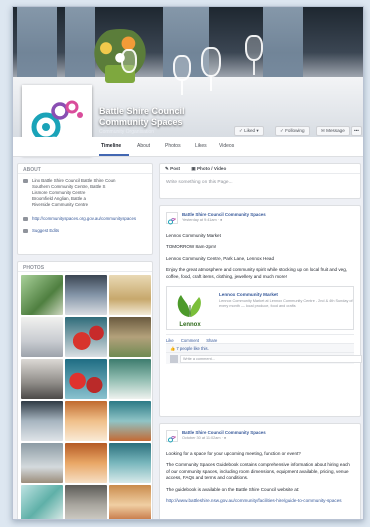 Image resolution: width=370 pixels, height=527 pixels. What do you see at coordinates (292, 131) in the screenshot?
I see `following-button: ✓ Following` at bounding box center [292, 131].